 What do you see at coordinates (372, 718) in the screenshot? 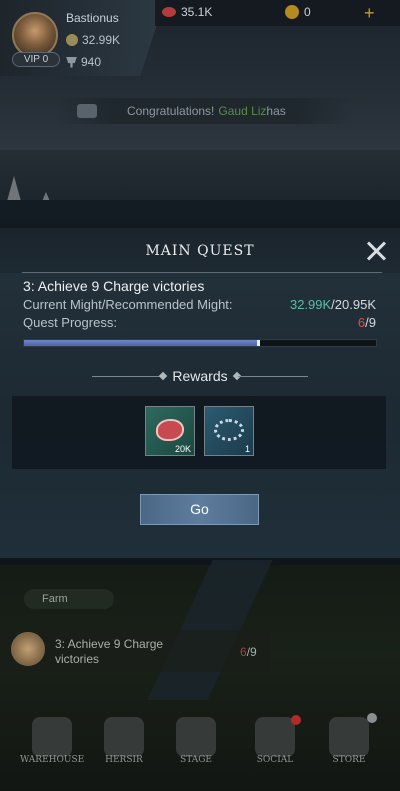
I see `info-badge-icon` at bounding box center [372, 718].